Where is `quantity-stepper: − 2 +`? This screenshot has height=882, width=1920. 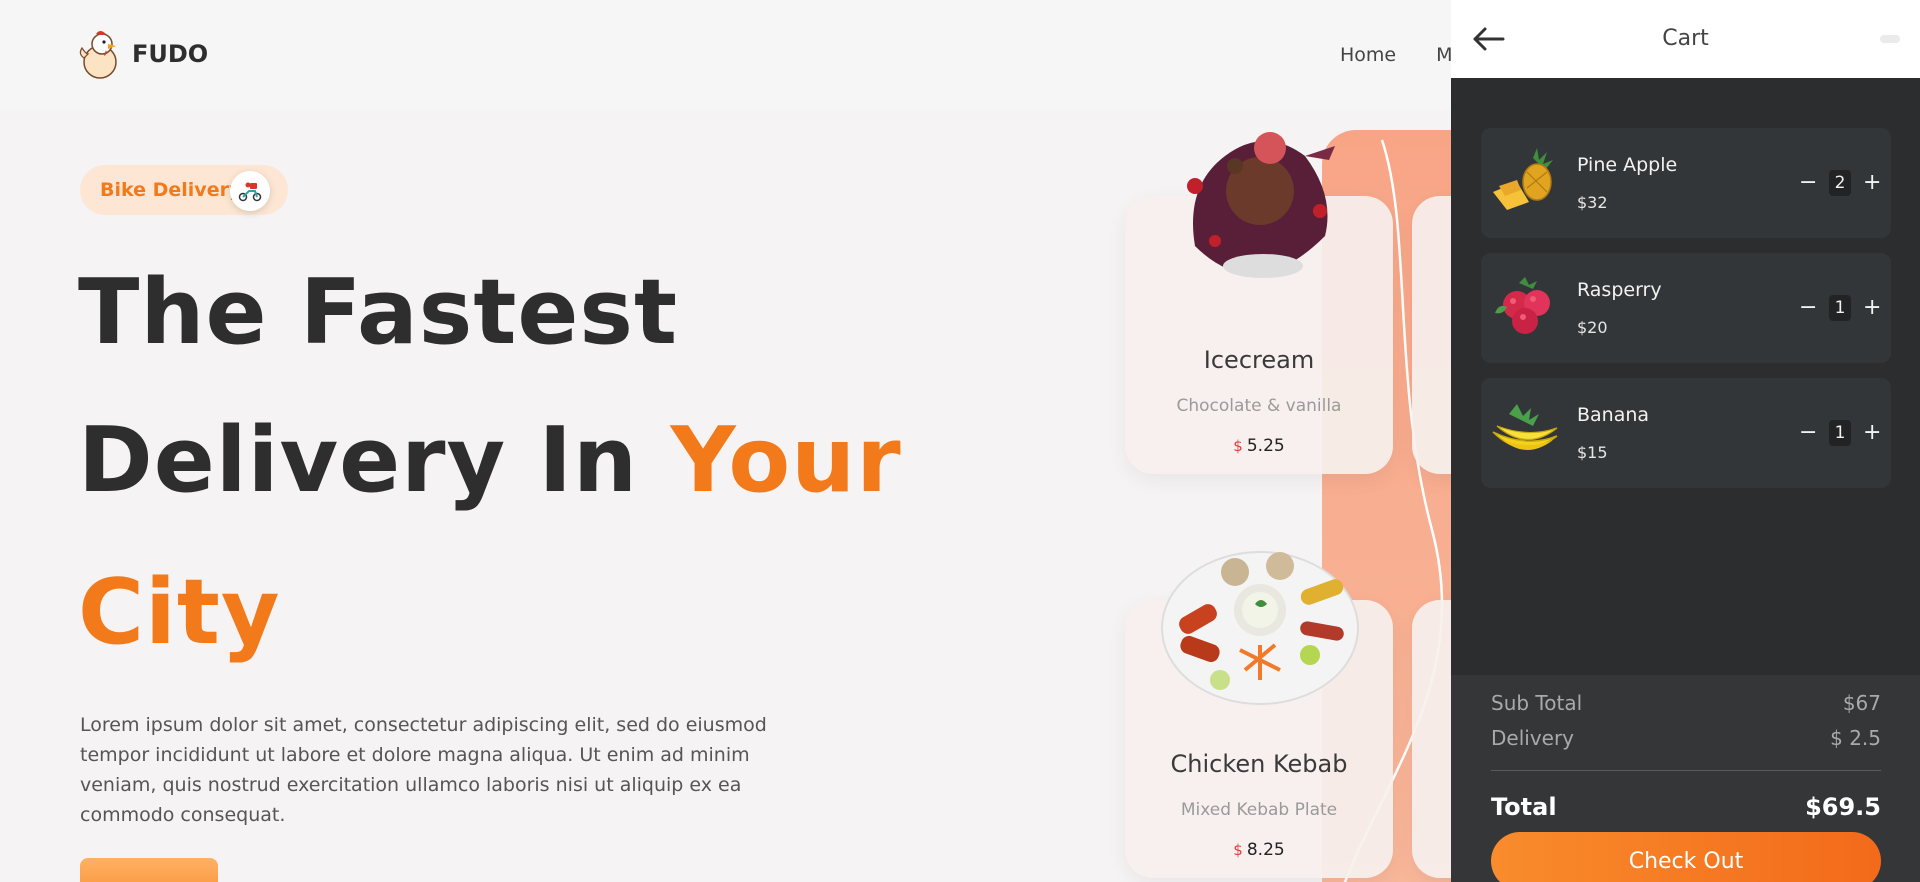 quantity-stepper: − 2 + is located at coordinates (1840, 183).